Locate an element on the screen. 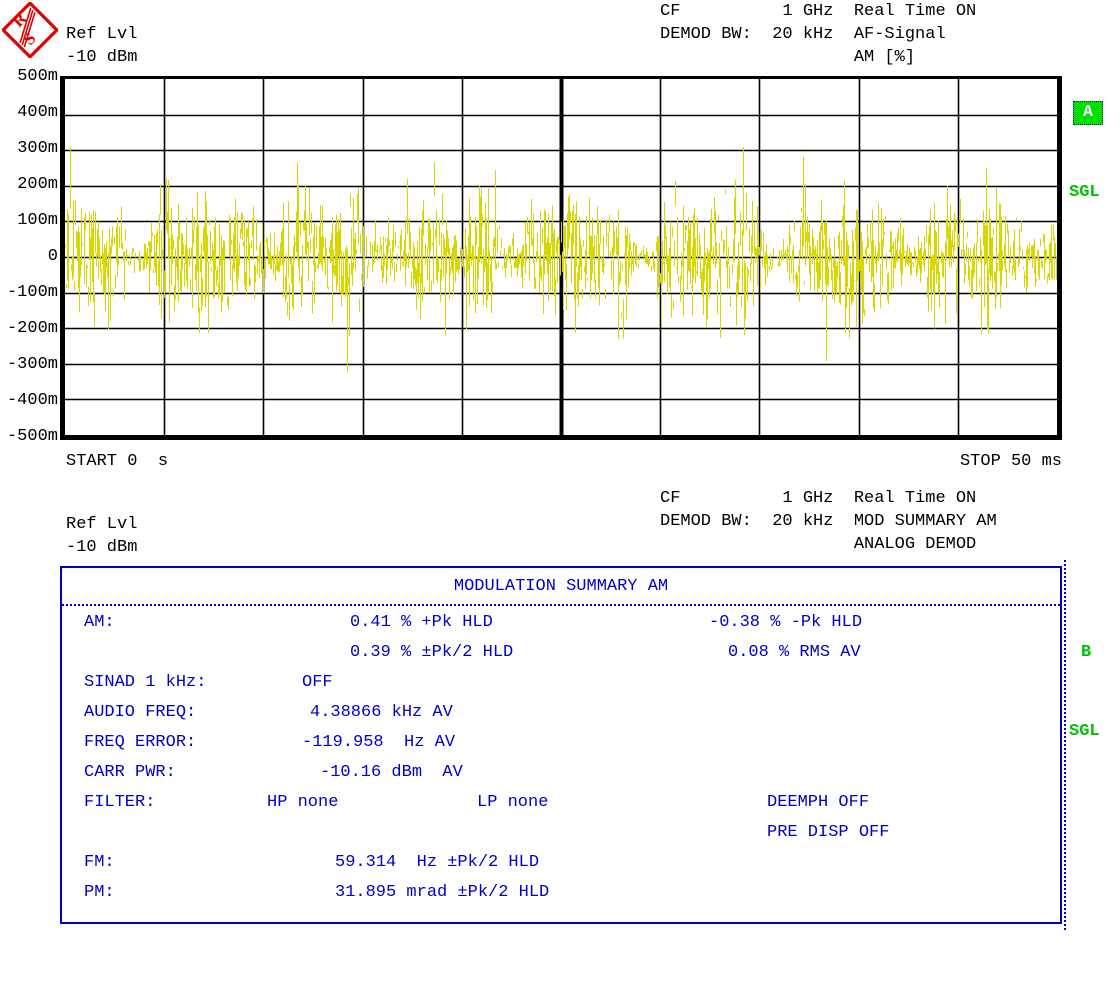 This screenshot has width=1120, height=986. row-carr-pwr-value: -10.16 dBm AV is located at coordinates (391, 772).